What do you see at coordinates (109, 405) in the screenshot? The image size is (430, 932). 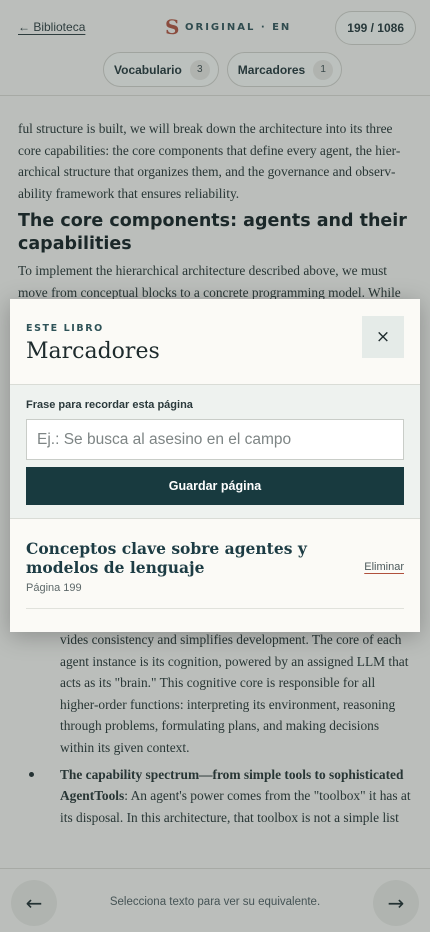 I see `phrase-field-label: Frase para recordar esta página` at bounding box center [109, 405].